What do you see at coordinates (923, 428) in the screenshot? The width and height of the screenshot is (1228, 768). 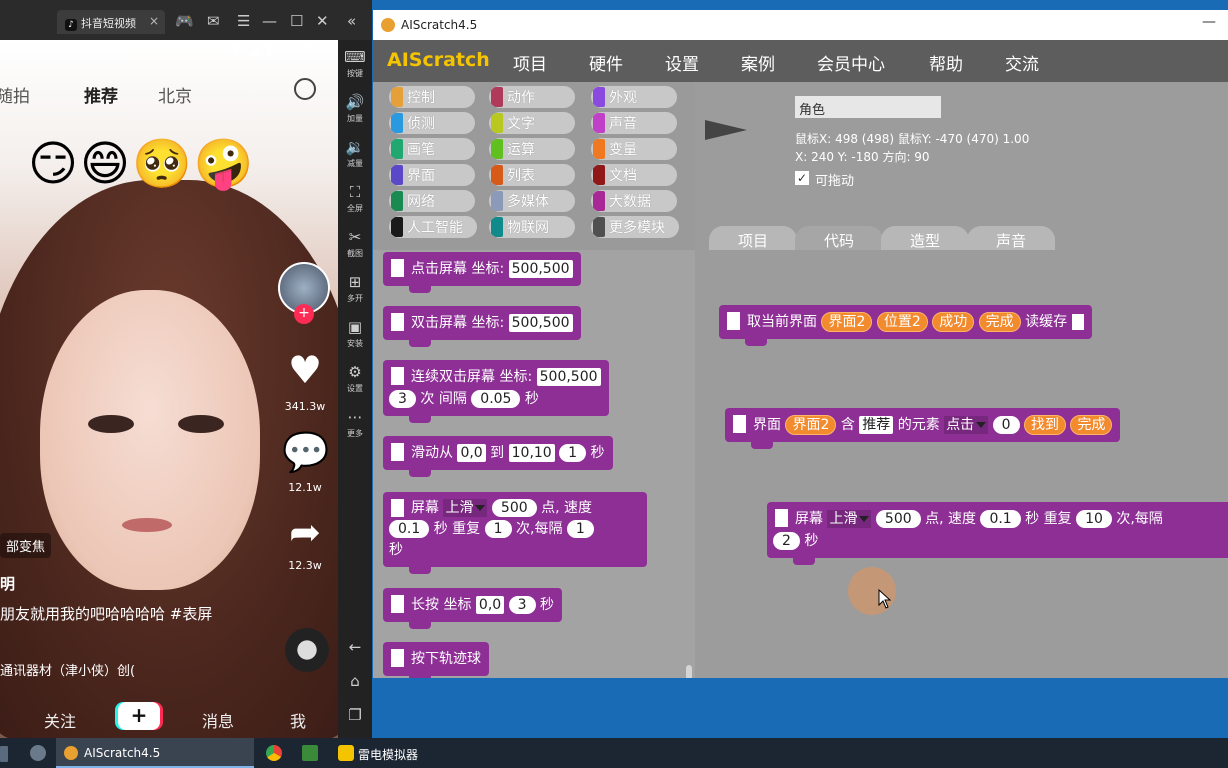 I see `code-block-find-element: 界面 界面2 含 推荐 的元素 点击 0 找到 完成` at bounding box center [923, 428].